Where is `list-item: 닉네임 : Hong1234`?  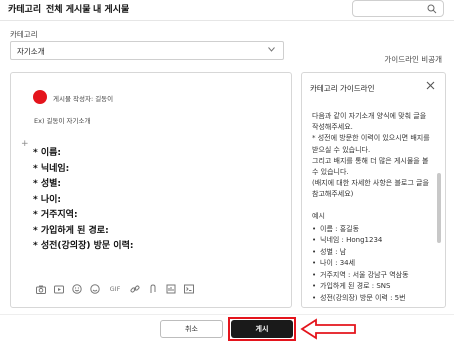 list-item: 닉네임 : Hong1234 is located at coordinates (374, 241).